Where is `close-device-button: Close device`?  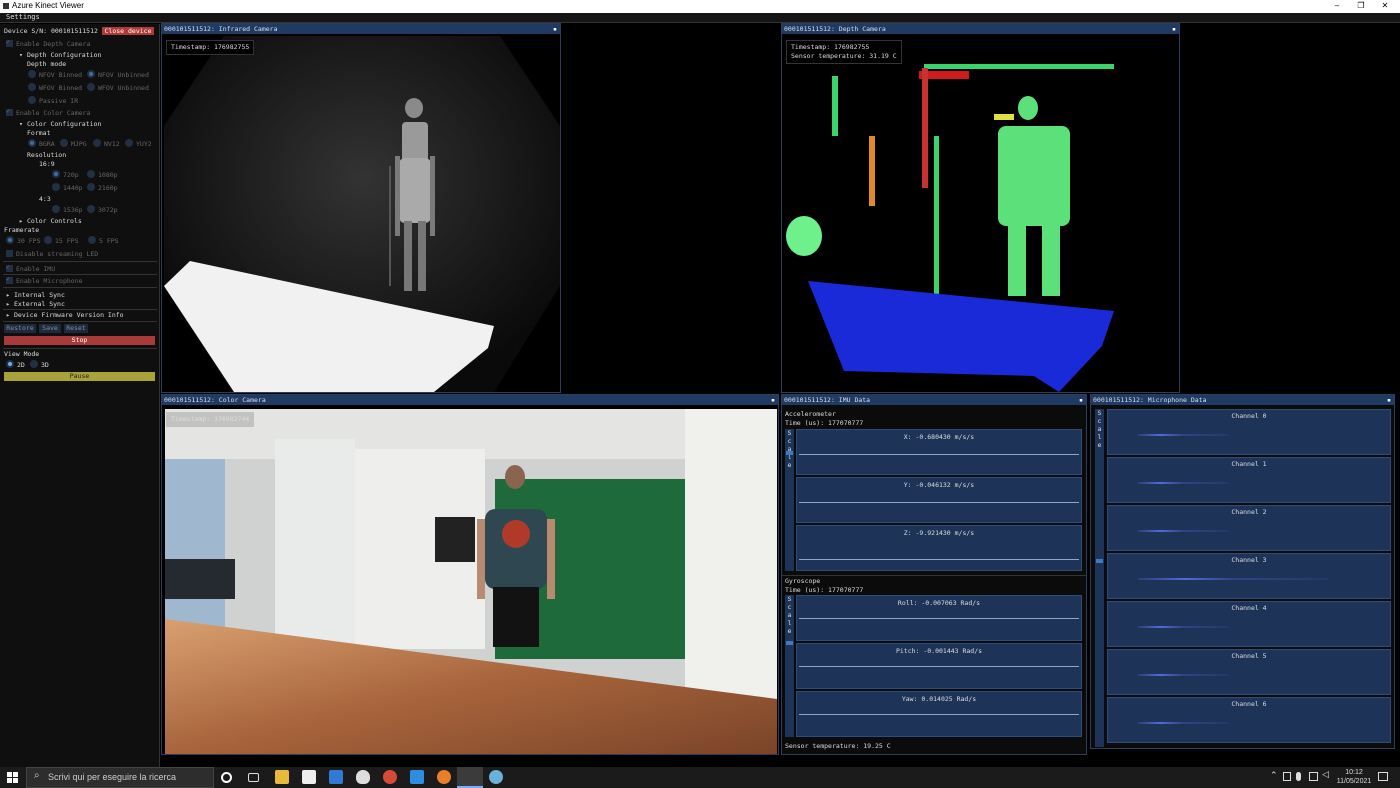
close-device-button: Close device is located at coordinates (128, 31).